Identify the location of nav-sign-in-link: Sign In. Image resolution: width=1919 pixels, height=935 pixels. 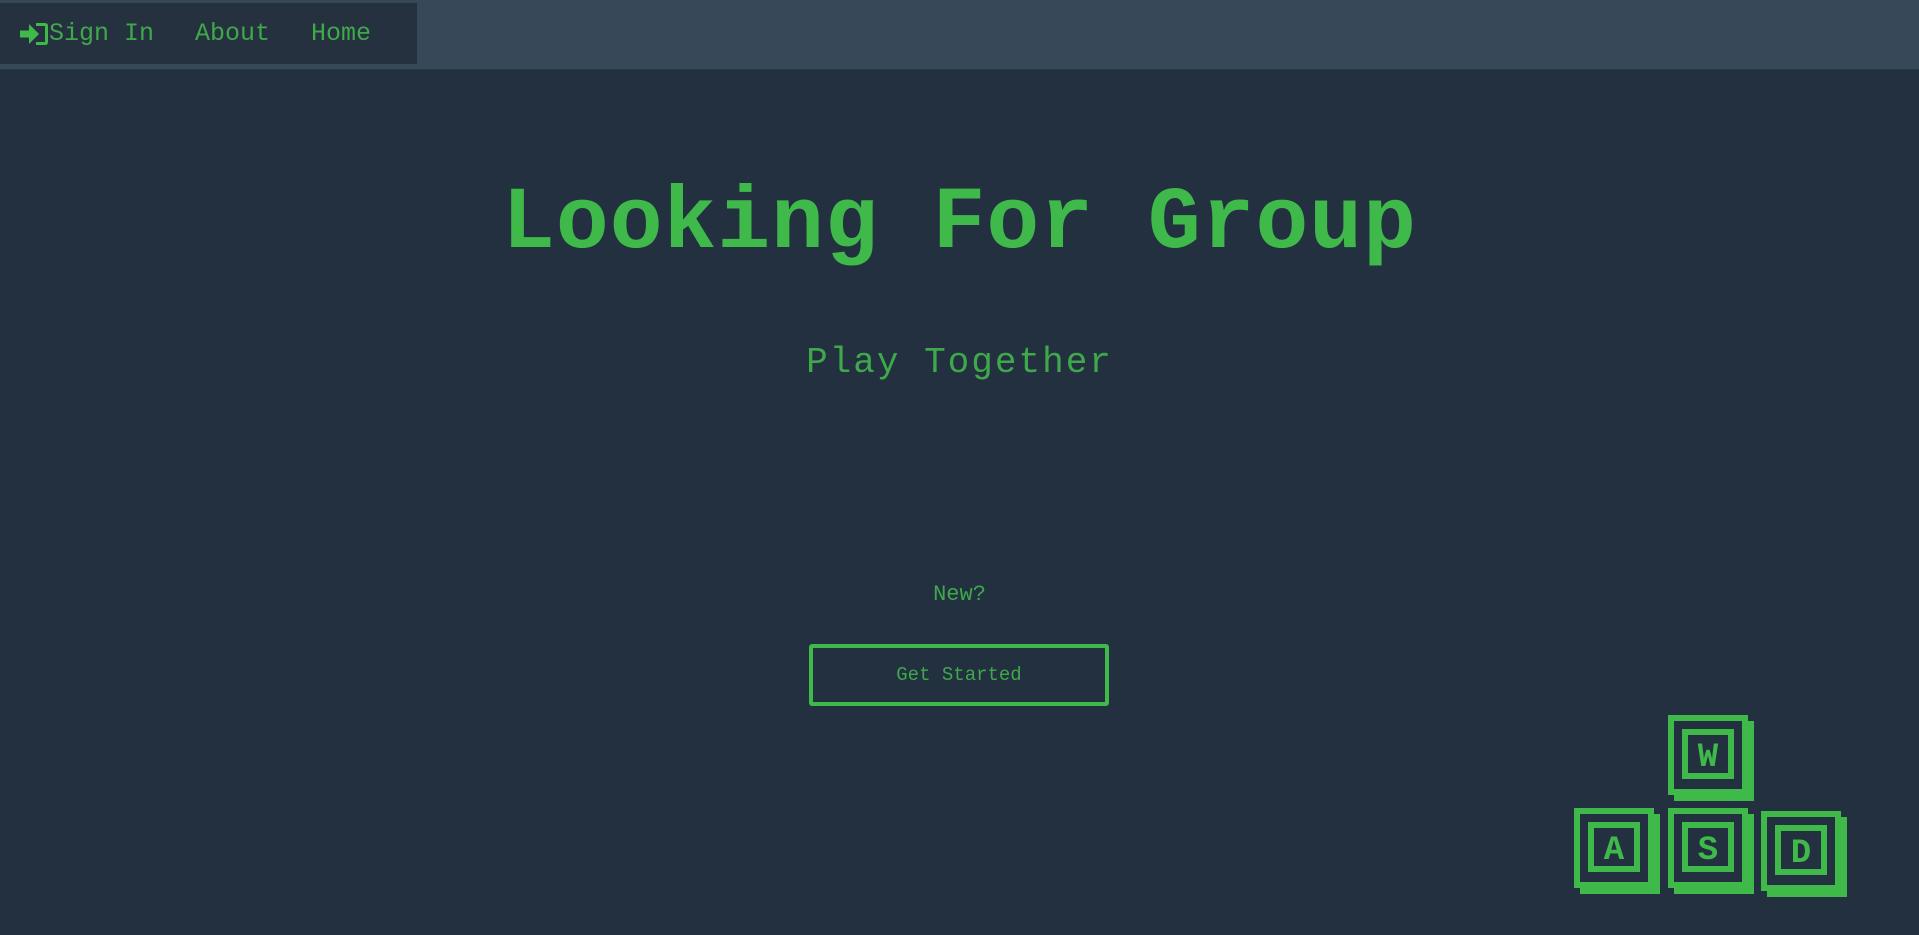
(86, 33).